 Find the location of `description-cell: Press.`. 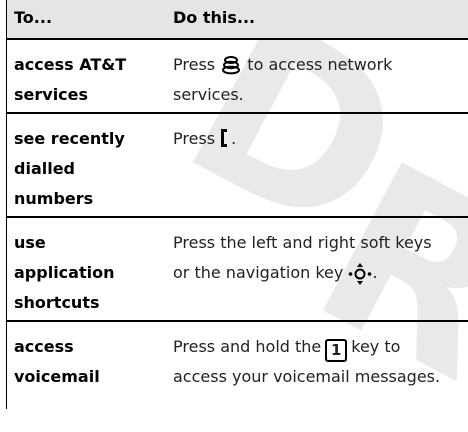

description-cell: Press. is located at coordinates (204, 139).